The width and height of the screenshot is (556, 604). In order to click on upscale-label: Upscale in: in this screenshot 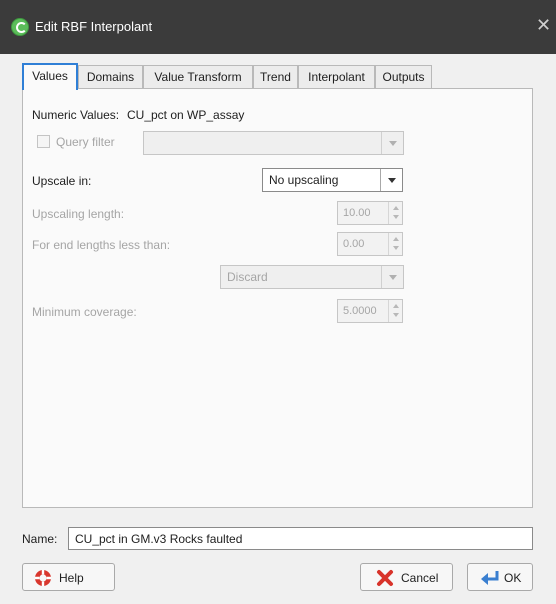, I will do `click(62, 181)`.